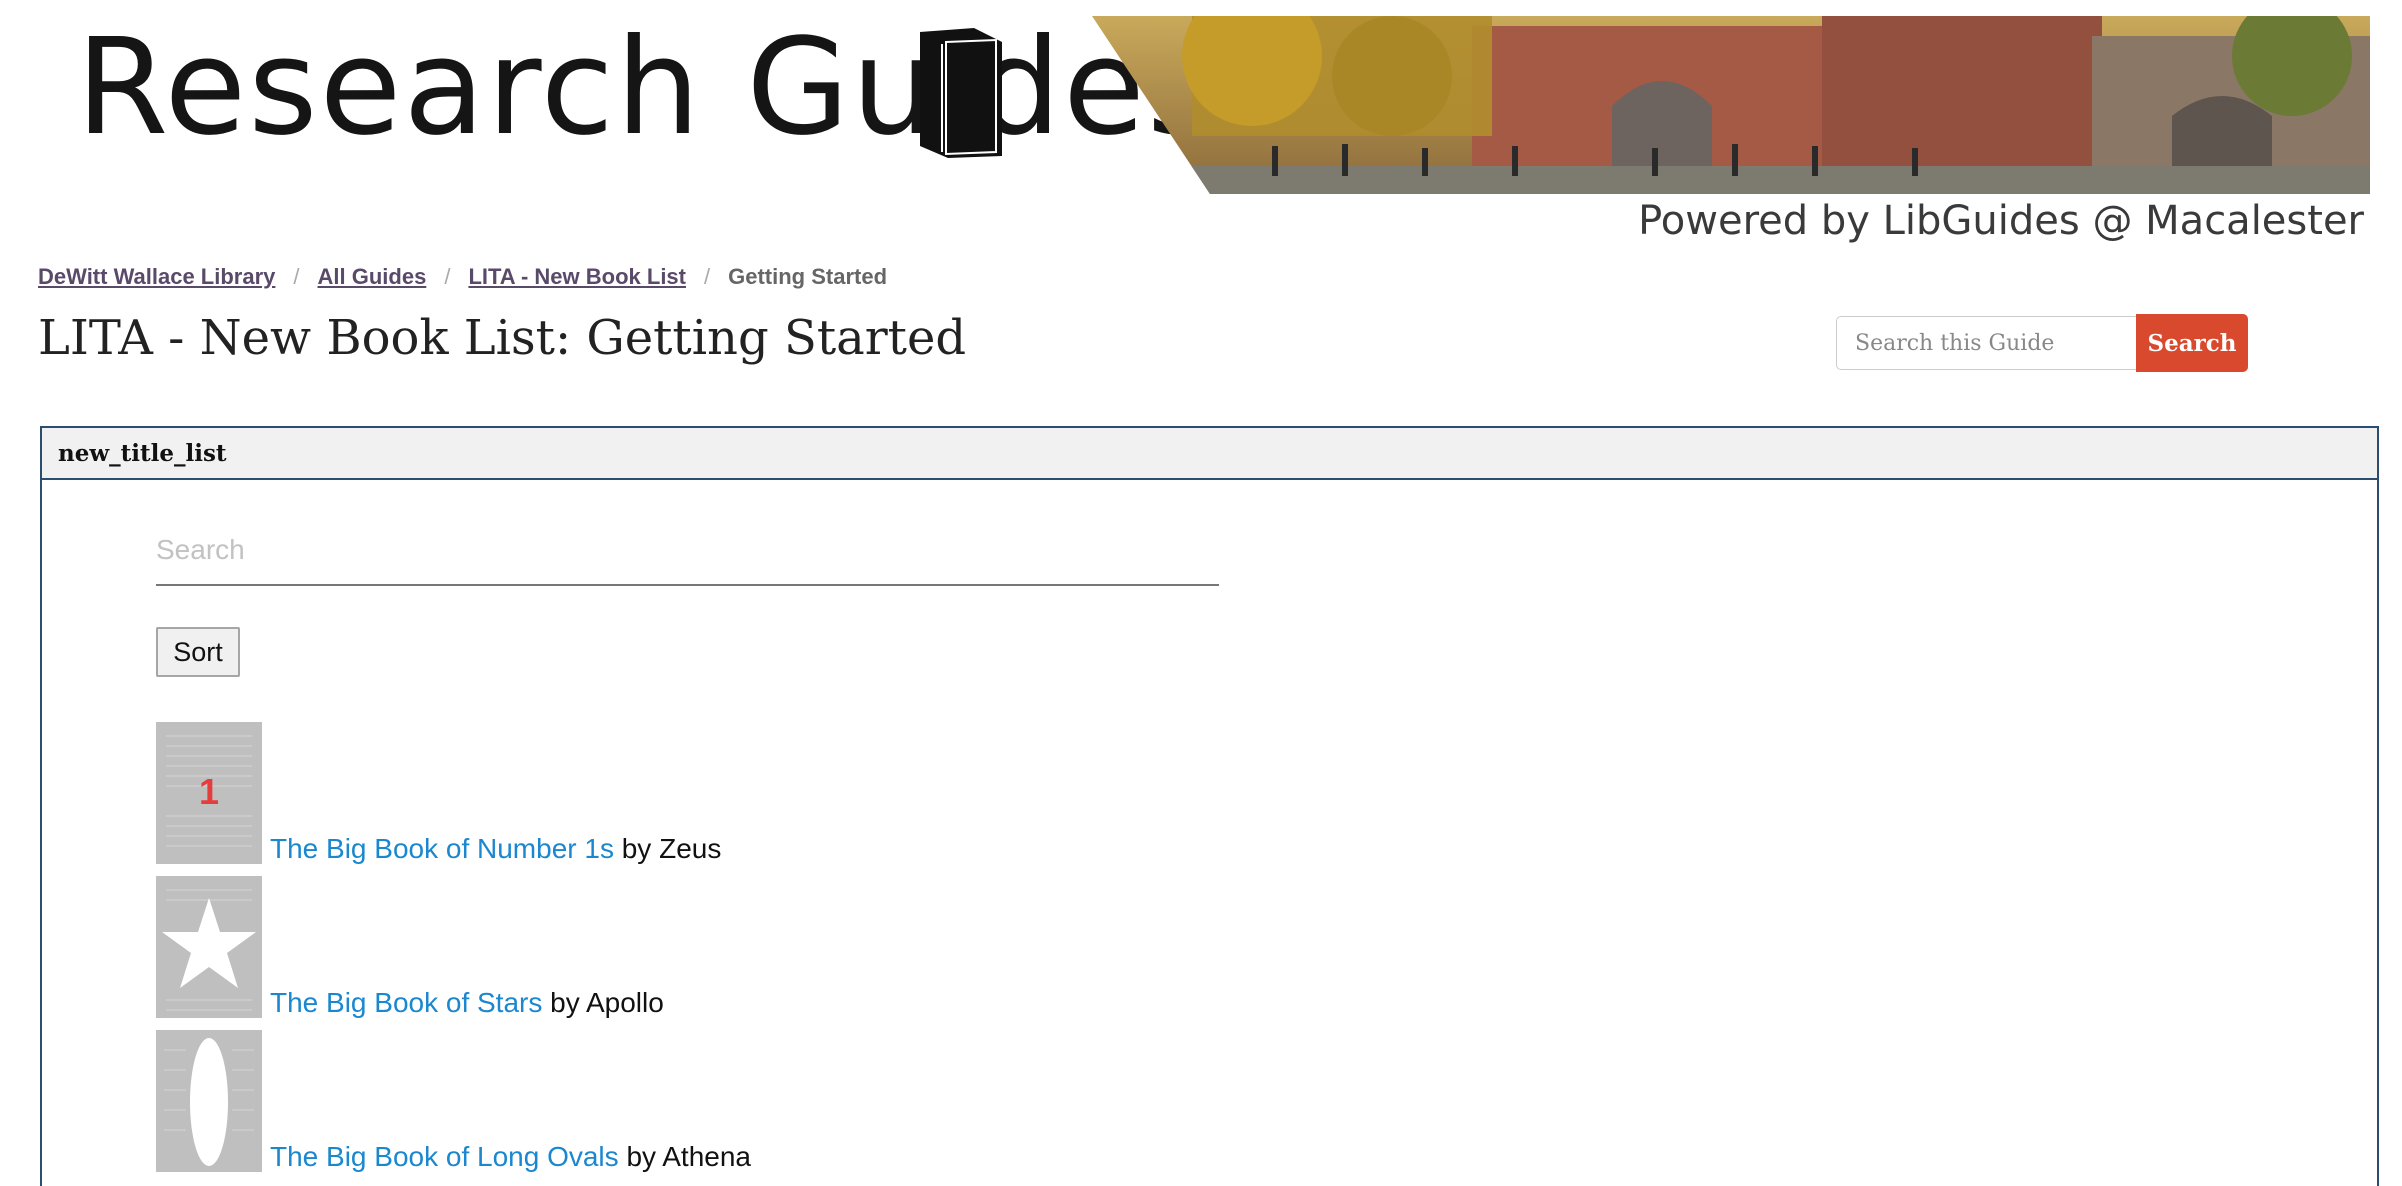 The height and width of the screenshot is (1186, 2402). What do you see at coordinates (2001, 221) in the screenshot?
I see `powered-by-text: Powered by LibGuides @ Macalester` at bounding box center [2001, 221].